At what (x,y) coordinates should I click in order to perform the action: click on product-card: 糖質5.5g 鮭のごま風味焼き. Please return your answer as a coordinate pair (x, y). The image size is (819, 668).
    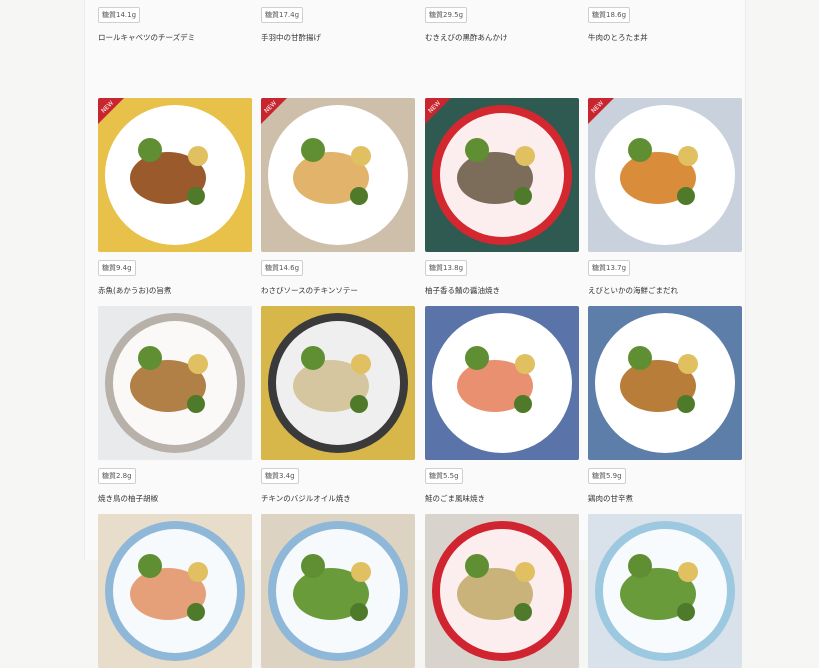
    Looking at the image, I should click on (502, 404).